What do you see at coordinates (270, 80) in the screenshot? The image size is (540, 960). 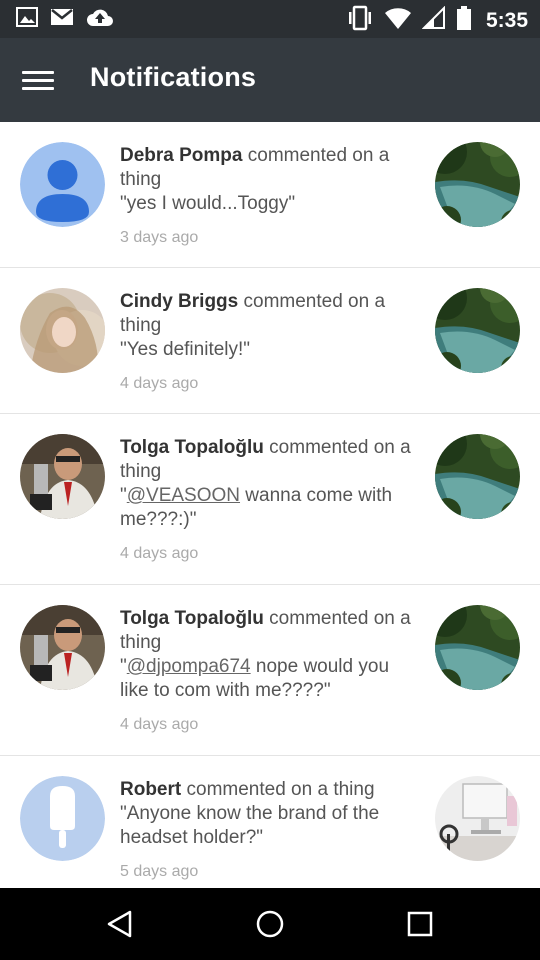 I see `app-bar: Notifications` at bounding box center [270, 80].